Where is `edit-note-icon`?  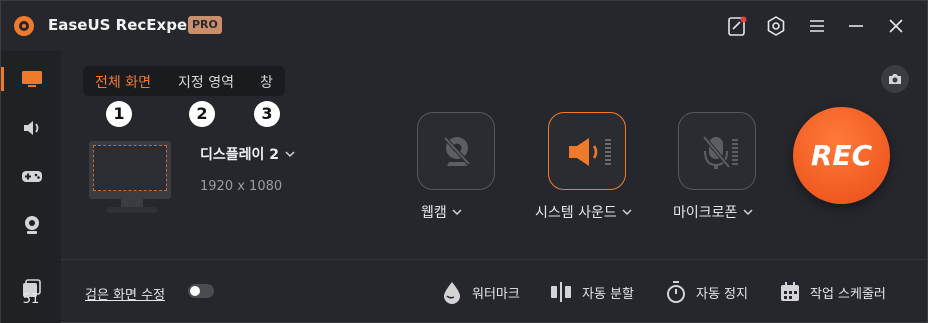 edit-note-icon is located at coordinates (737, 26).